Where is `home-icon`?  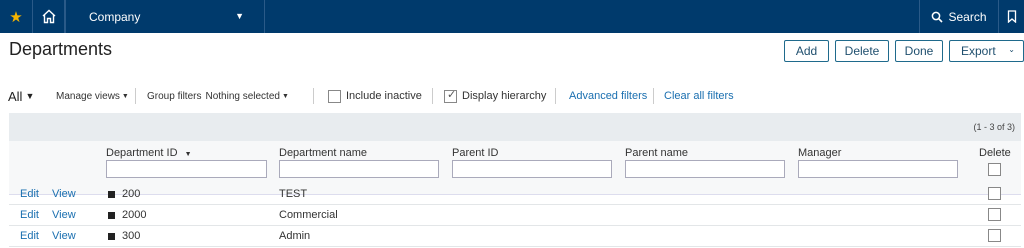 home-icon is located at coordinates (49, 16).